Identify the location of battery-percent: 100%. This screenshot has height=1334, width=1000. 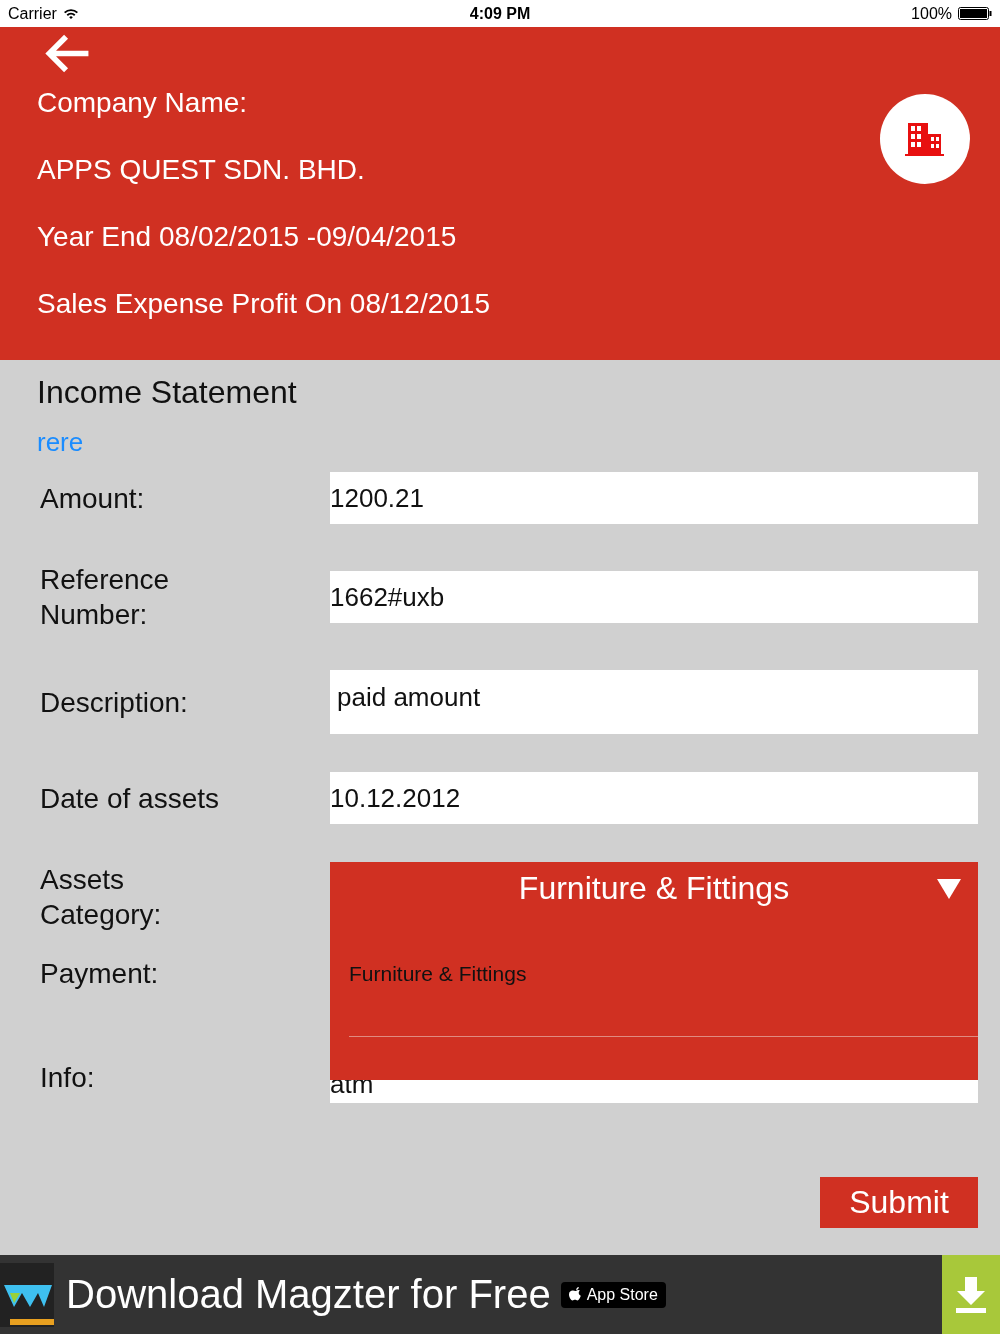
(931, 13).